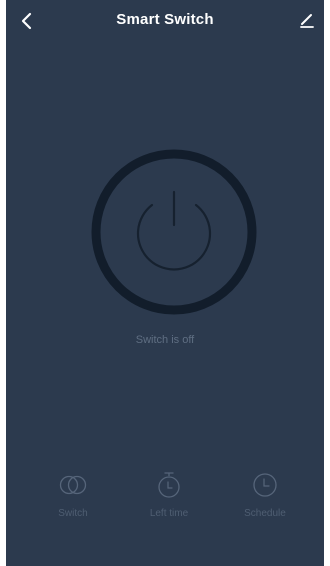 The width and height of the screenshot is (330, 566). Describe the element at coordinates (73, 485) in the screenshot. I see `toggle-circles-icon` at that location.